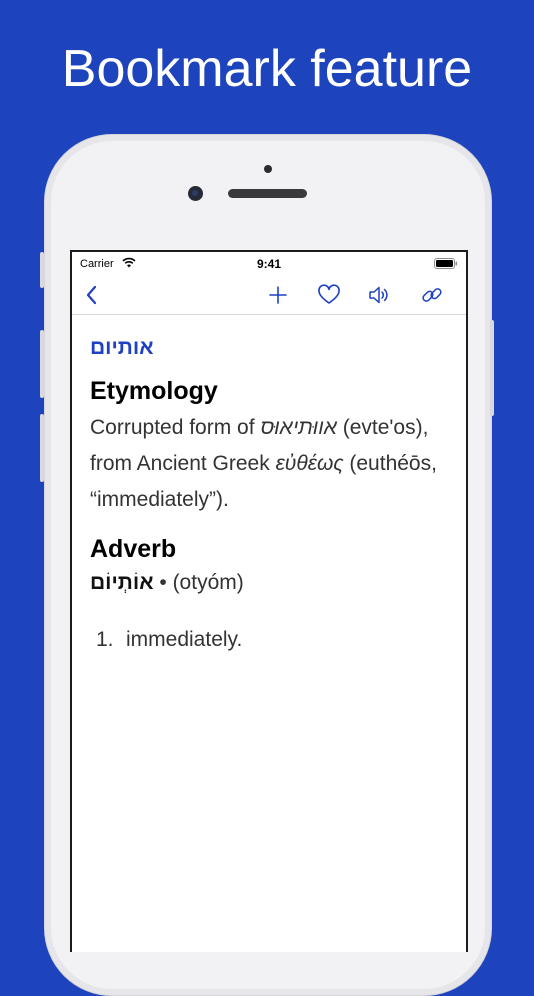  What do you see at coordinates (175, 427) in the screenshot?
I see `etymology-part-1: Corrupted form of` at bounding box center [175, 427].